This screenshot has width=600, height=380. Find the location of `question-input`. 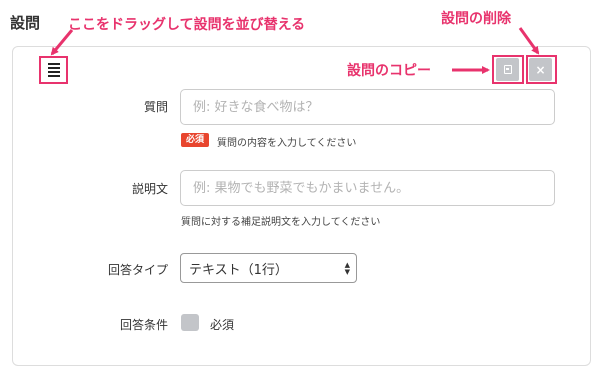

question-input is located at coordinates (367, 107).